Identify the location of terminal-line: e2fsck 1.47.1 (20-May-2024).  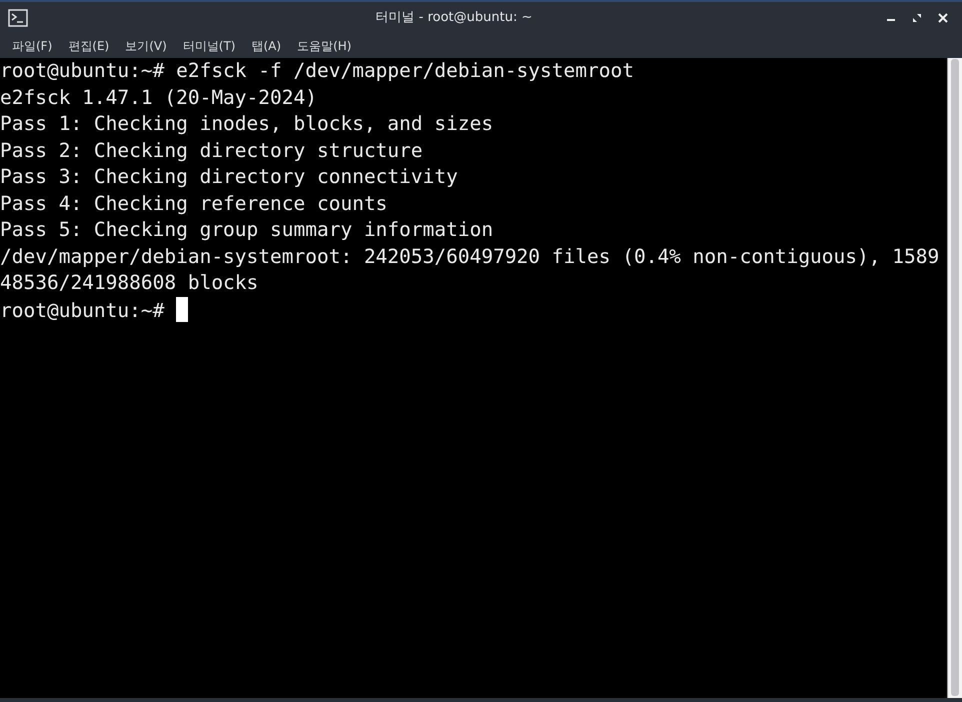
(158, 97).